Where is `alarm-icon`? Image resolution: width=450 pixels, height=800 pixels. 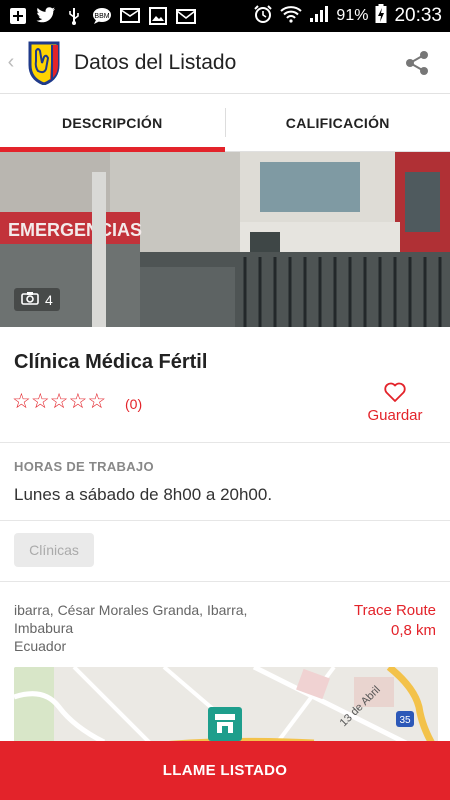
alarm-icon is located at coordinates (263, 16).